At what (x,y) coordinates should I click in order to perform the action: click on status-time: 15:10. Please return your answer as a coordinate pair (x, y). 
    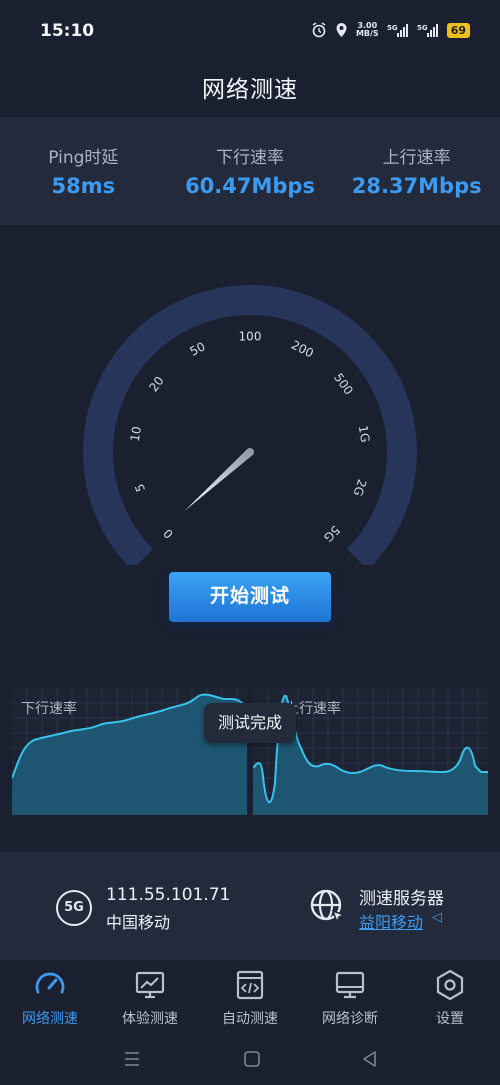
    Looking at the image, I should click on (67, 31).